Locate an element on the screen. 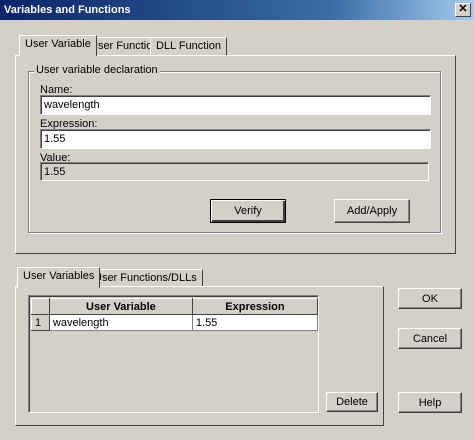  verify-button: Verify is located at coordinates (248, 211).